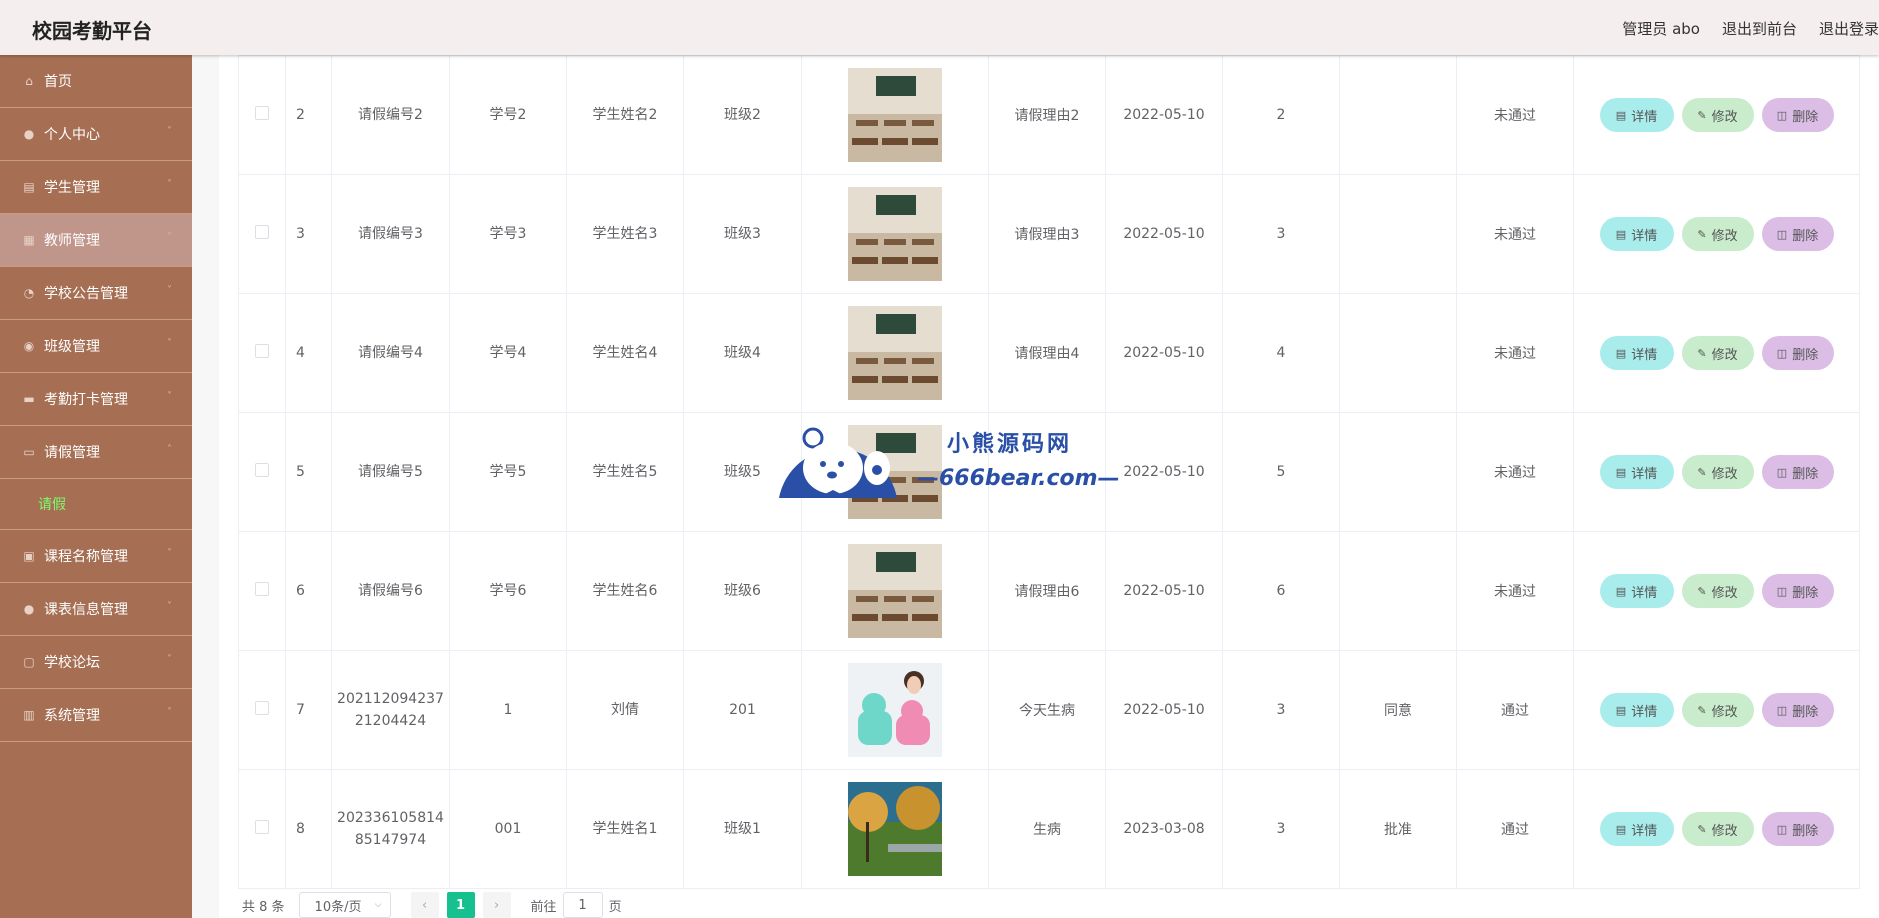 Image resolution: width=1879 pixels, height=918 pixels. Describe the element at coordinates (496, 905) in the screenshot. I see `next-page-button: ›` at that location.